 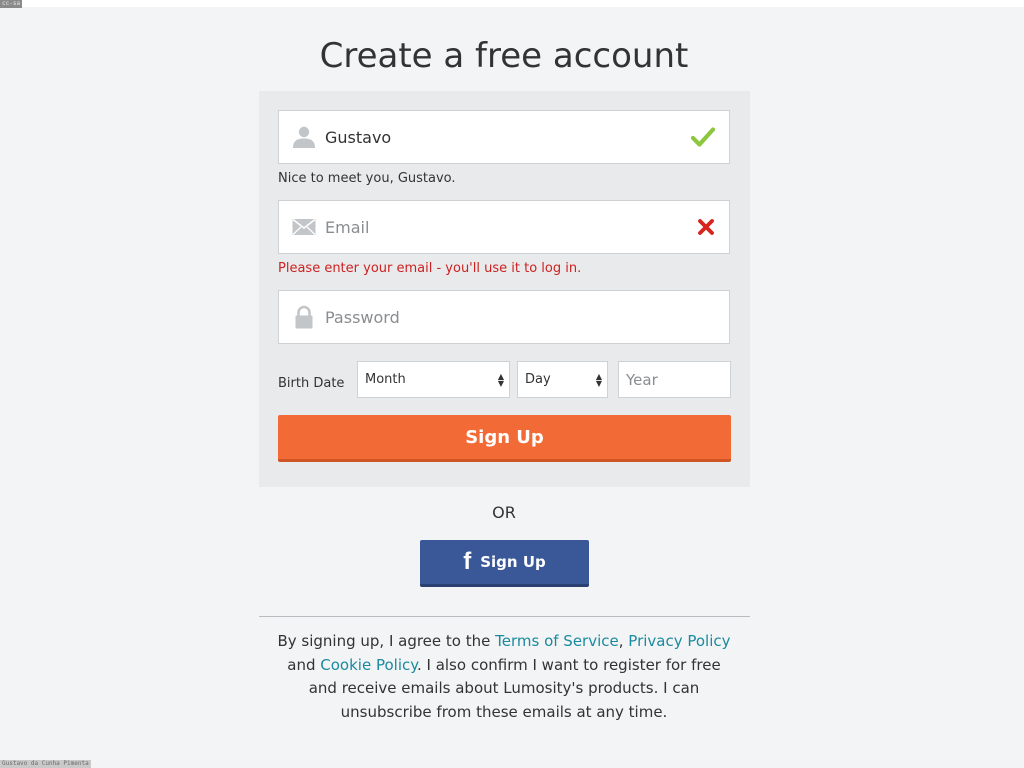 I want to click on name-input, so click(x=500, y=137).